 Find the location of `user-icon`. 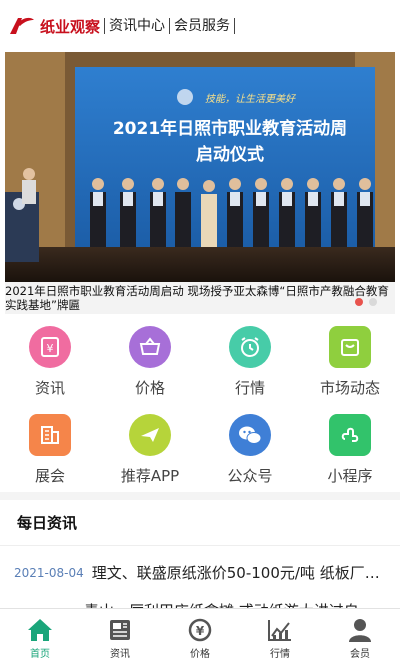

user-icon is located at coordinates (360, 630).